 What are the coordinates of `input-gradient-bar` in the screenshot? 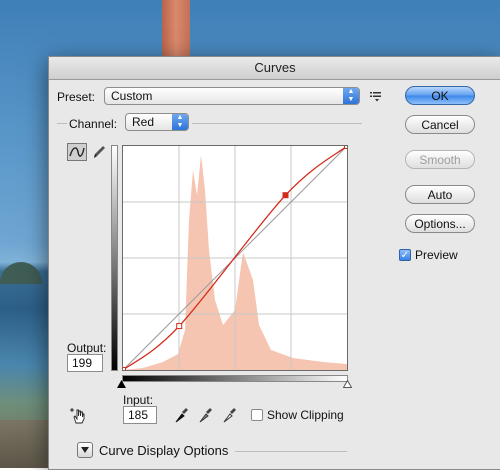 It's located at (235, 378).